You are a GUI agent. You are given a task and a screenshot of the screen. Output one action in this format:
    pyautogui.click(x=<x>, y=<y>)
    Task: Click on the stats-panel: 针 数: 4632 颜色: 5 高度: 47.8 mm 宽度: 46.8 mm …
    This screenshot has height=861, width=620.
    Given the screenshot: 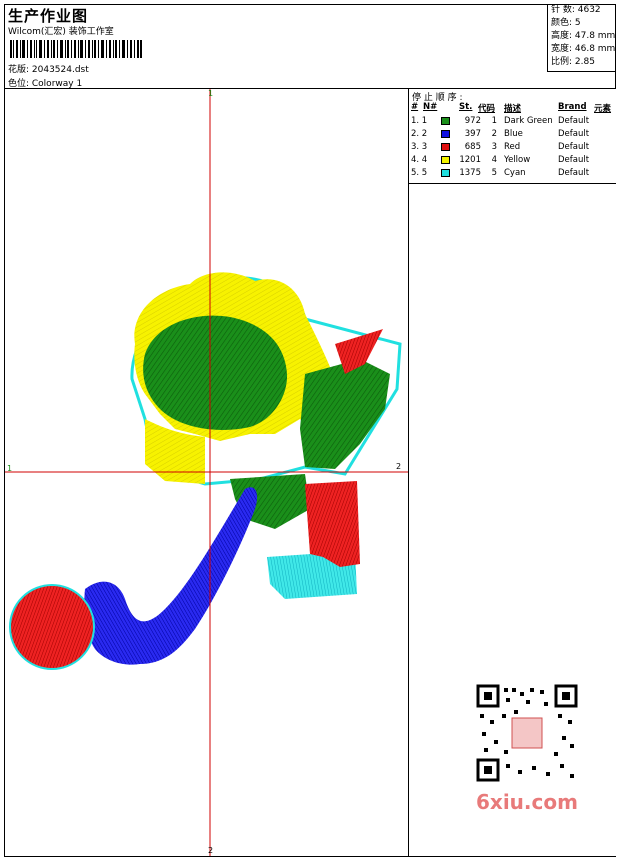 What is the action you would take?
    pyautogui.click(x=581, y=38)
    